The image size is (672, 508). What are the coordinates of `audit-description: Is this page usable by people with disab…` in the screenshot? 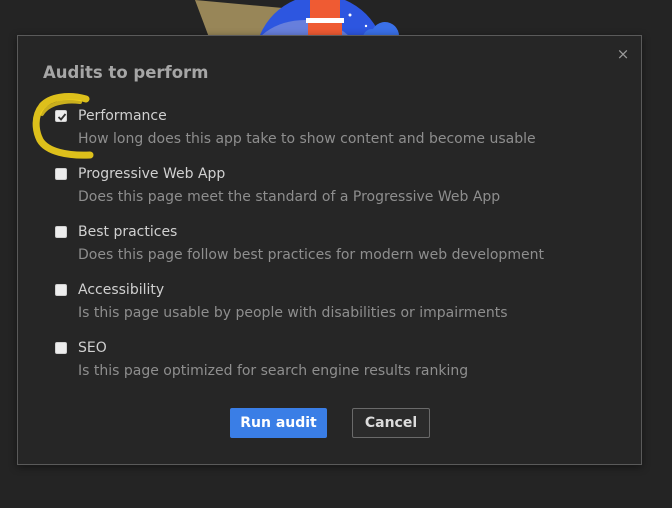 It's located at (293, 313).